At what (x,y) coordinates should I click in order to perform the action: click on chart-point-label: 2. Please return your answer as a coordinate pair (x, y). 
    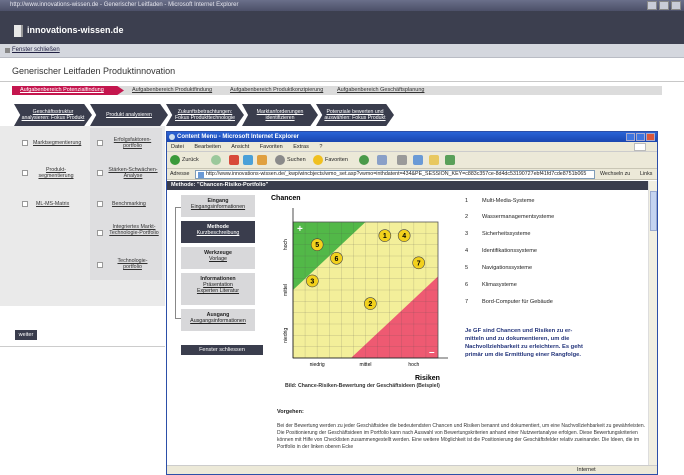
    Looking at the image, I should click on (370, 304).